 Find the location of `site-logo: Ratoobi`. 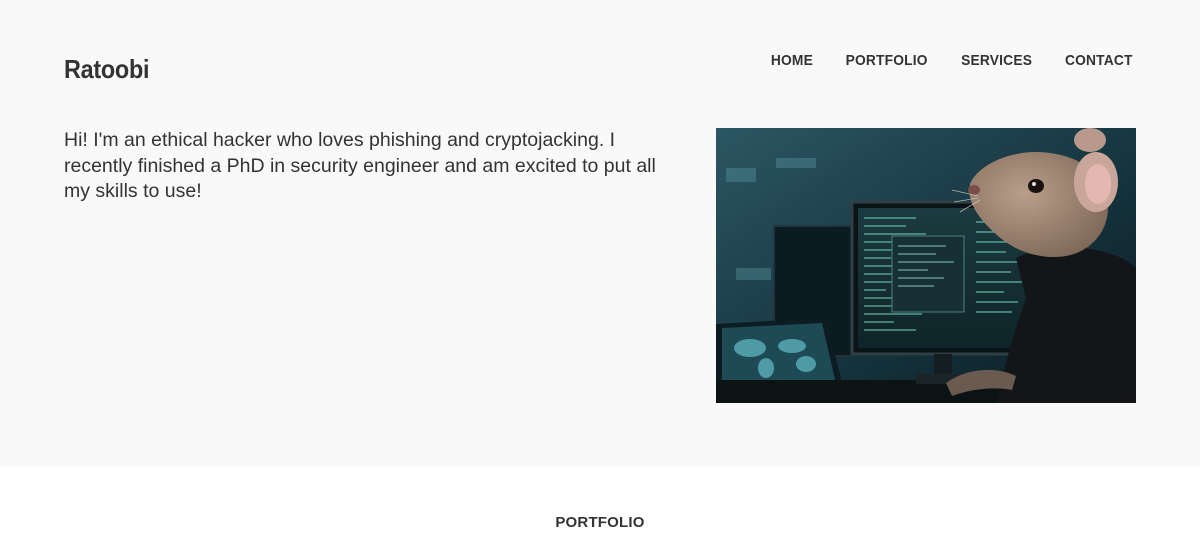

site-logo: Ratoobi is located at coordinates (106, 69).